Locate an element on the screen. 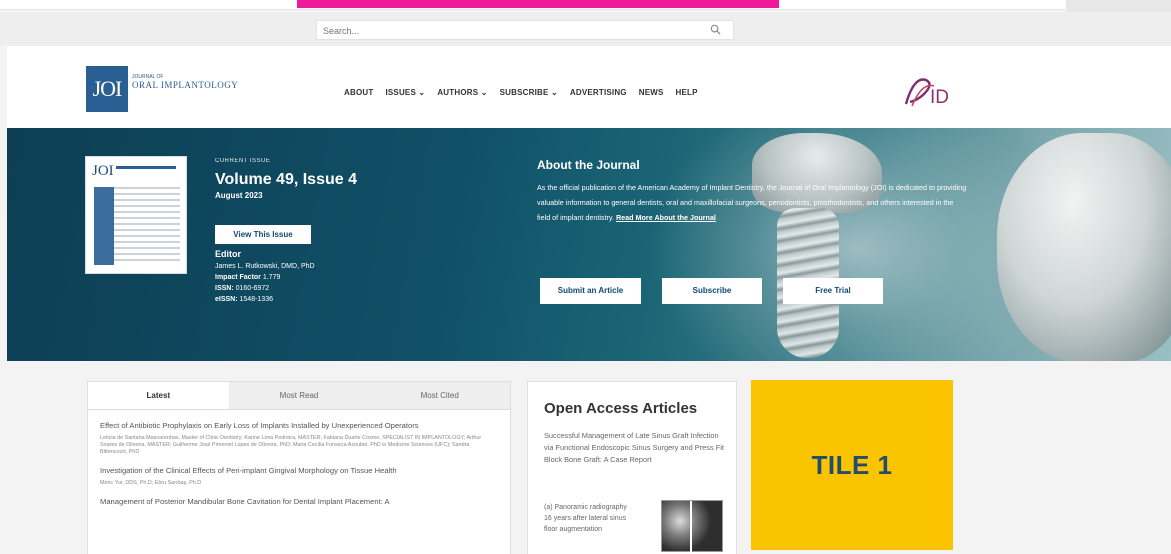 This screenshot has width=1171, height=554. search-band is located at coordinates (585, 29).